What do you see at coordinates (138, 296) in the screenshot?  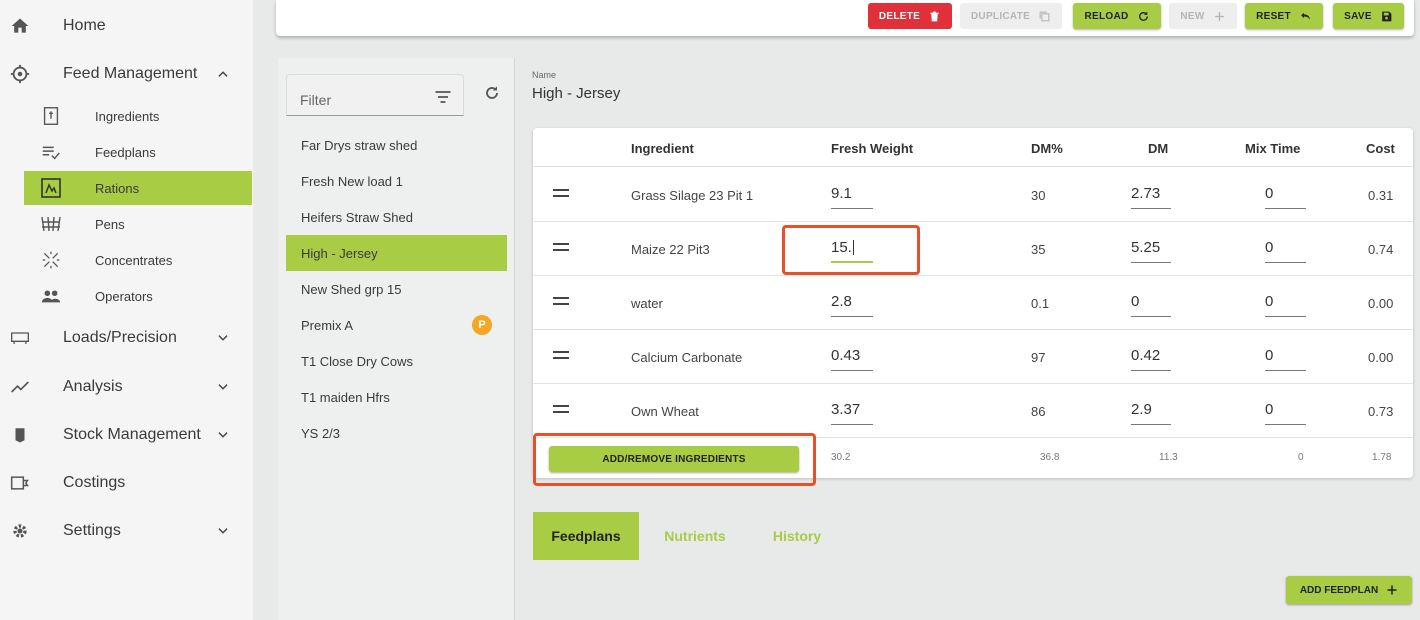 I see `sidebar-item-operators: Operators` at bounding box center [138, 296].